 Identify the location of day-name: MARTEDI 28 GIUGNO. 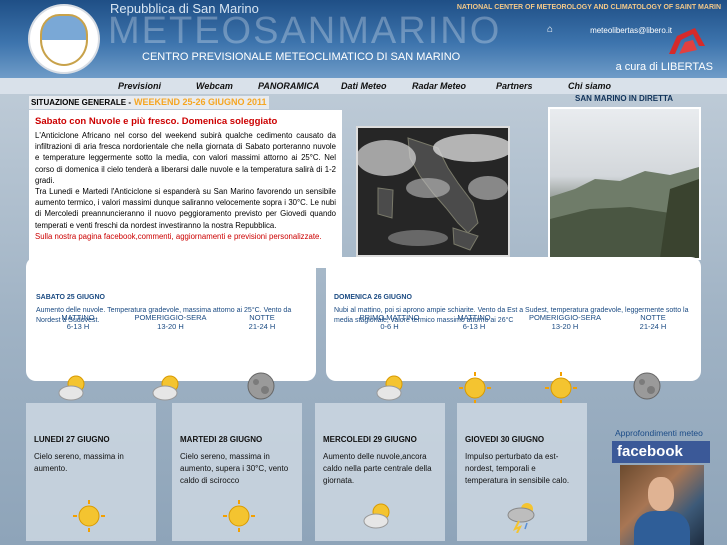
(221, 439).